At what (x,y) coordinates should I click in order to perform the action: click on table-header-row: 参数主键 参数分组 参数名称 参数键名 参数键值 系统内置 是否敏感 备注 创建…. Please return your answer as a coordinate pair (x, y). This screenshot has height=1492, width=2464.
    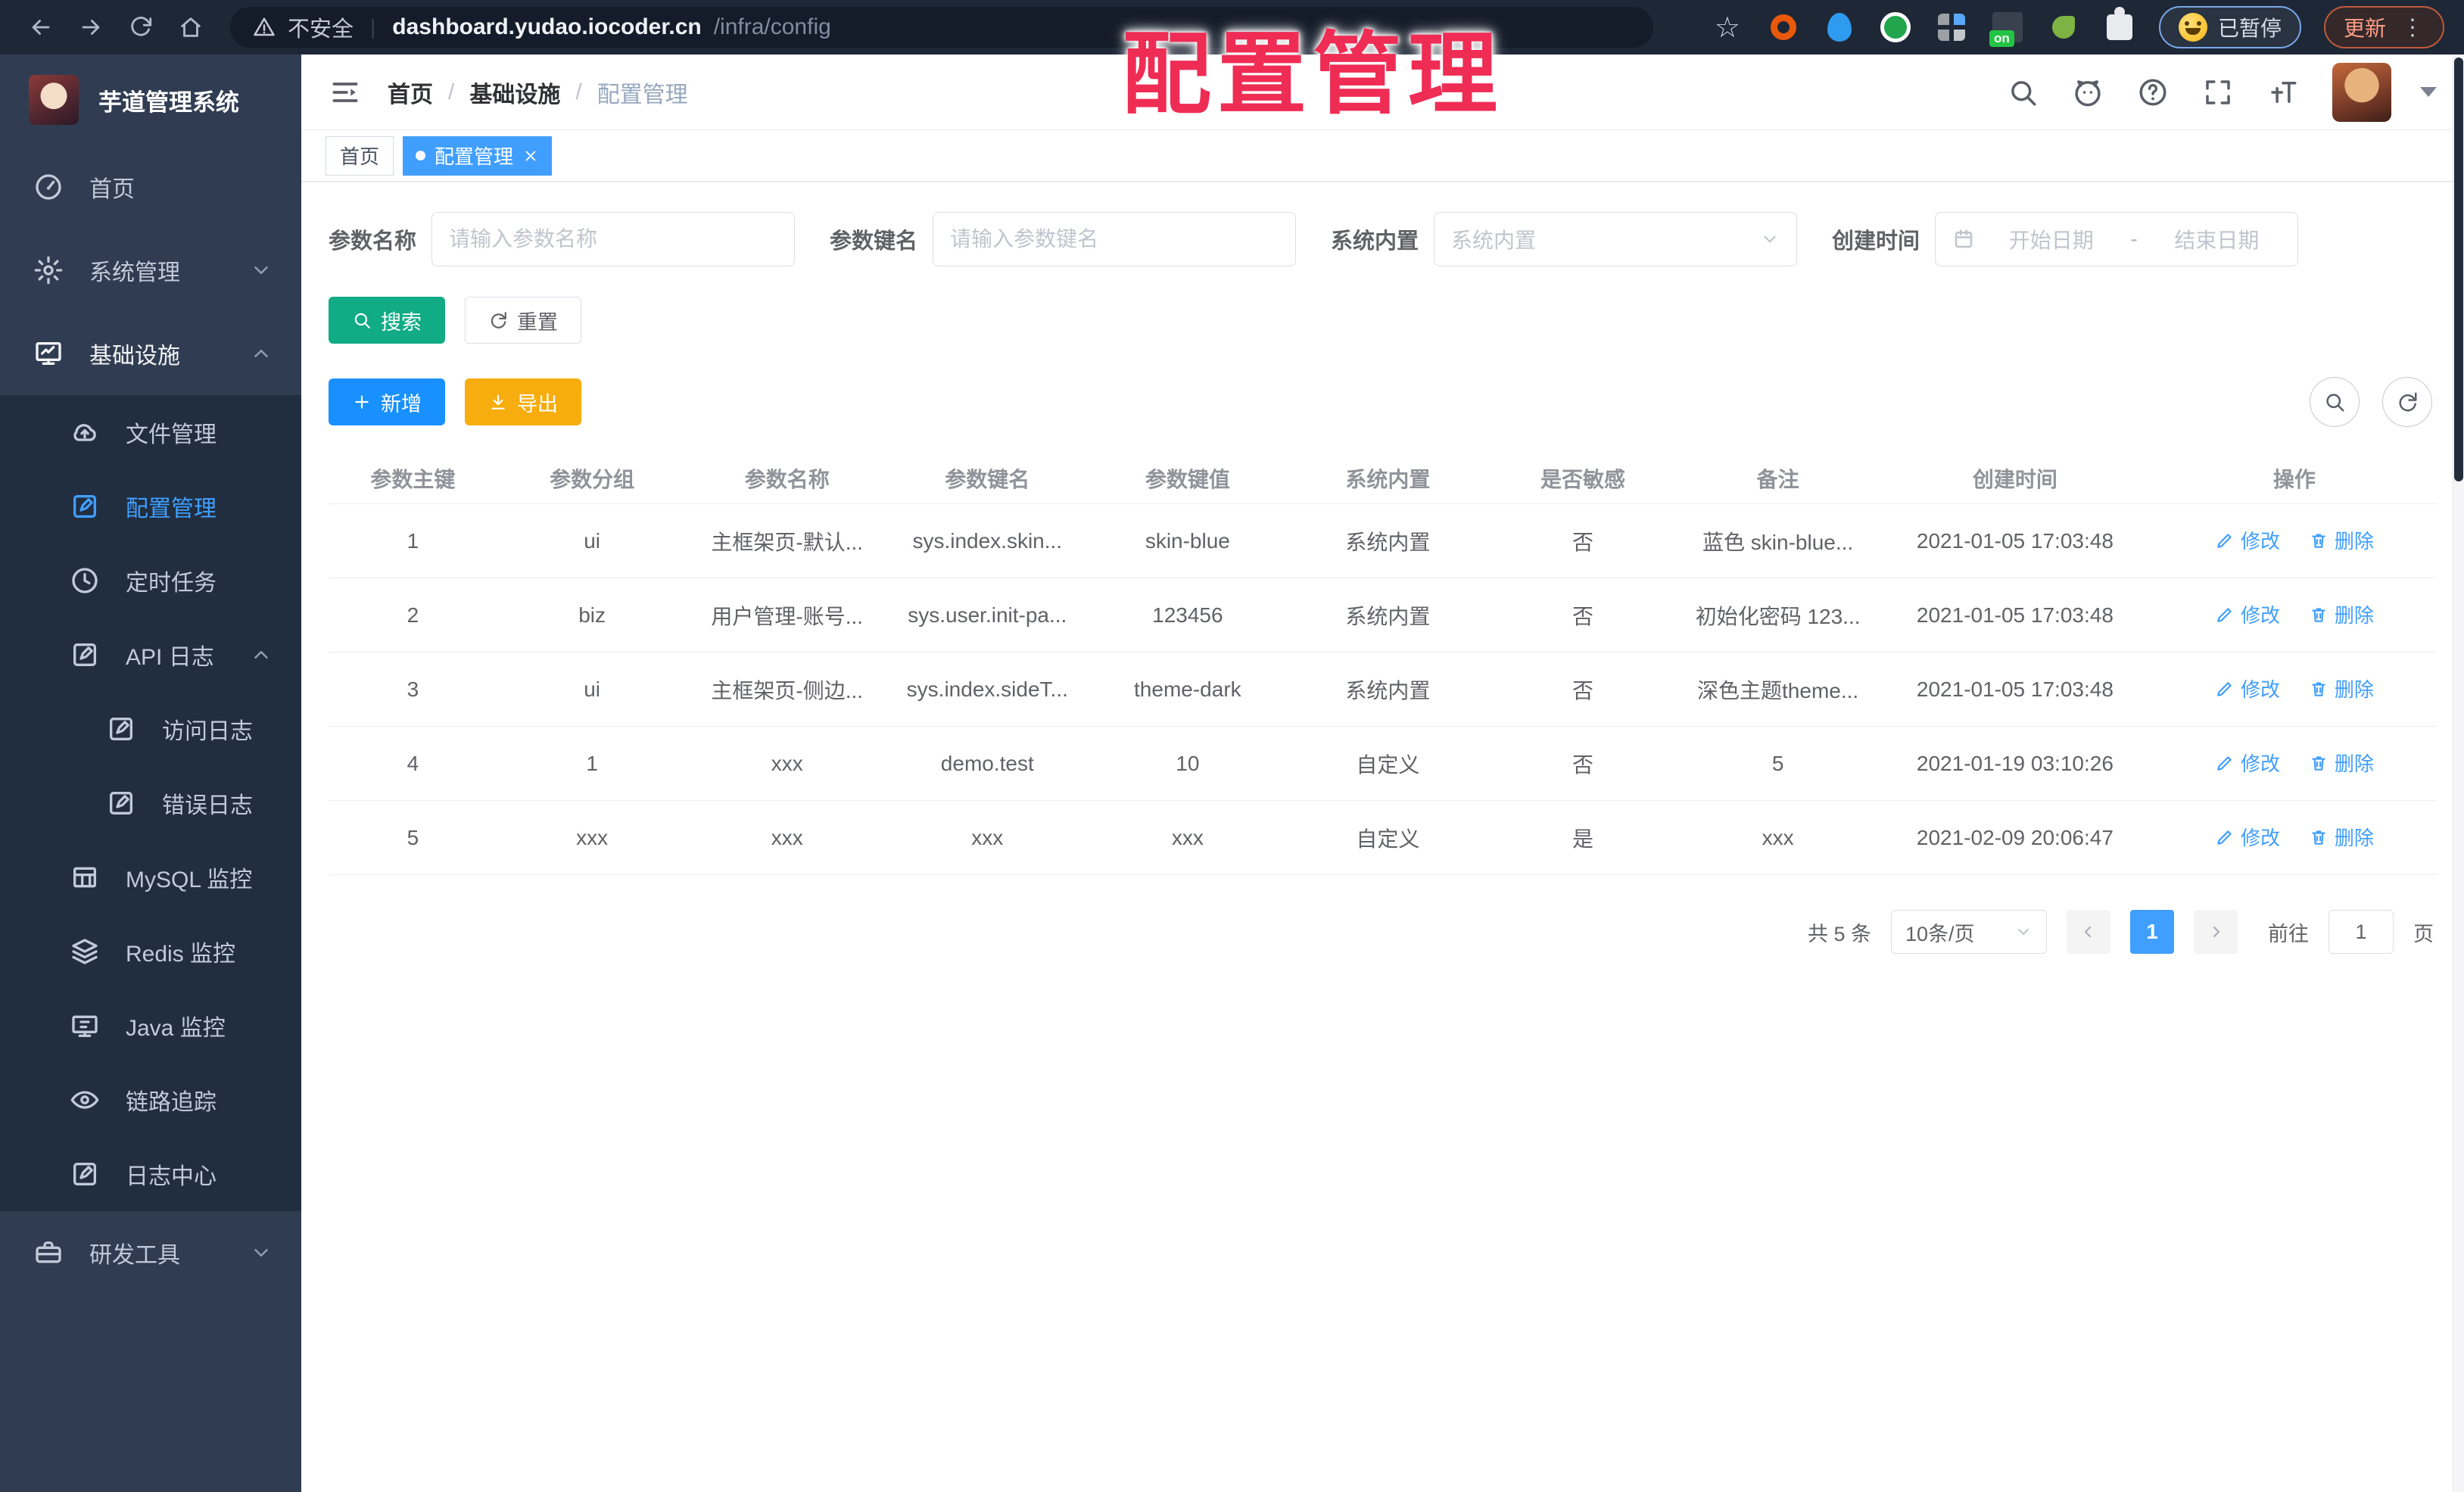
    Looking at the image, I should click on (1383, 478).